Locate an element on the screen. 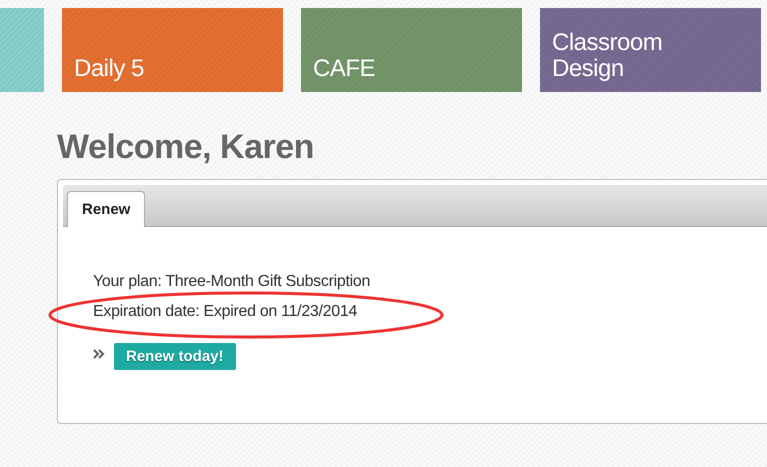 The width and height of the screenshot is (767, 467). category-tile: CAFE is located at coordinates (411, 50).